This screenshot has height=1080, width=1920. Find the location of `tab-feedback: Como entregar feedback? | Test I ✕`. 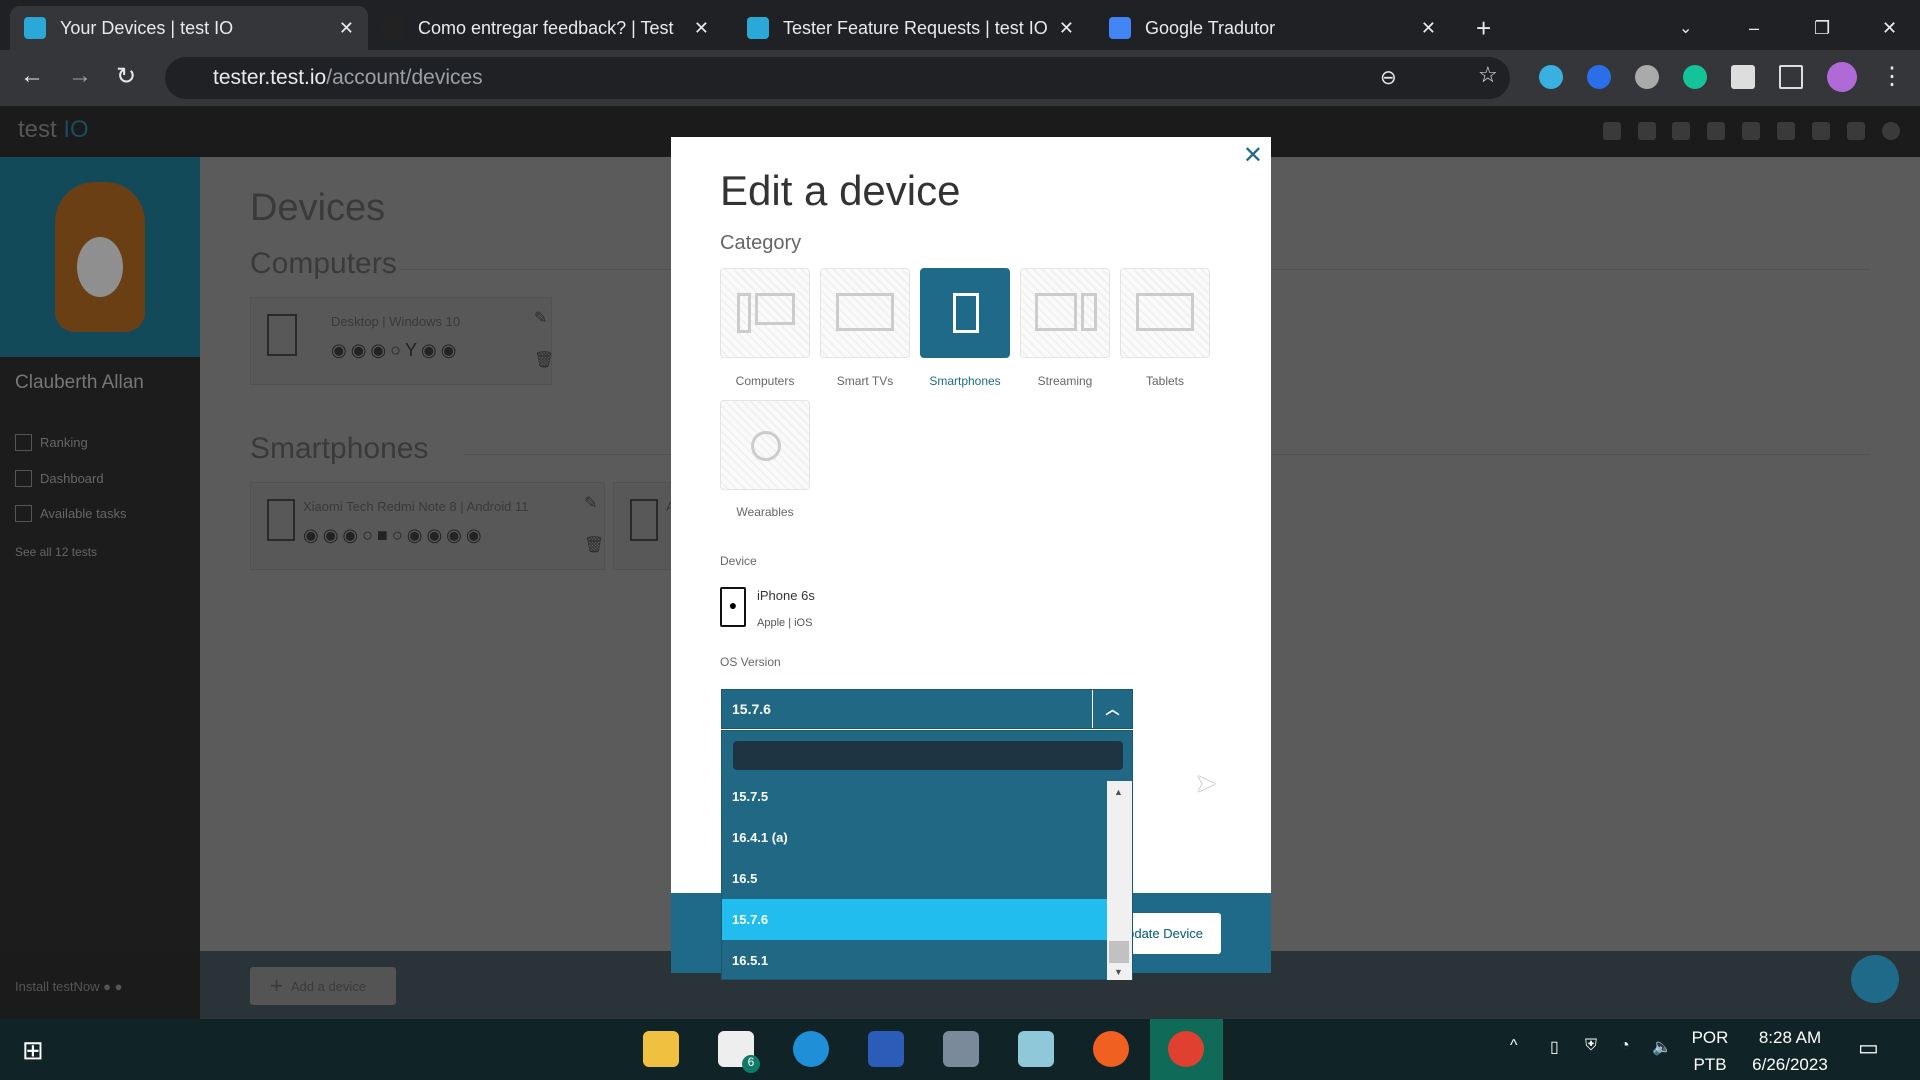

tab-feedback: Como entregar feedback? | Test I ✕ is located at coordinates (545, 28).